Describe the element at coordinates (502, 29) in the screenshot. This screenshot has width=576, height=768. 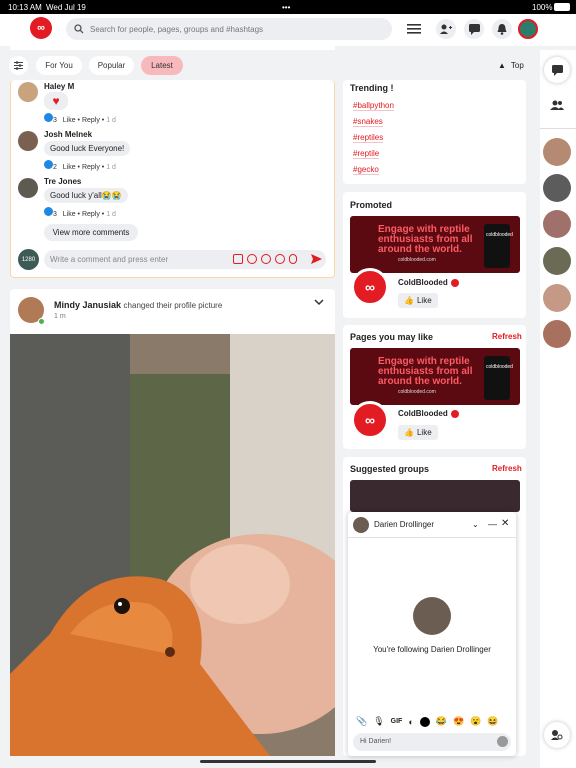
I see `notifications-icon` at that location.